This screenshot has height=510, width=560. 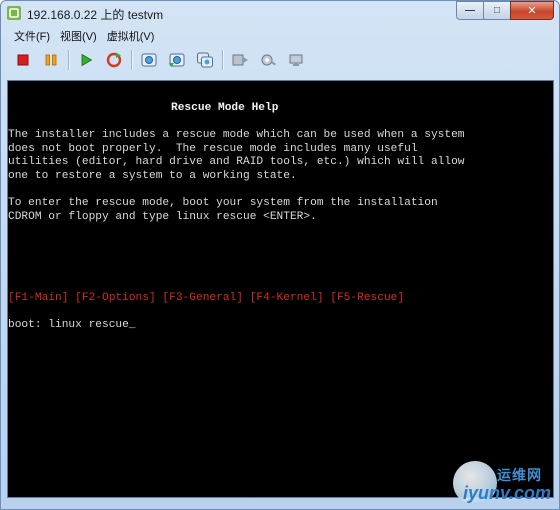 I want to click on stop-button, so click(x=23, y=60).